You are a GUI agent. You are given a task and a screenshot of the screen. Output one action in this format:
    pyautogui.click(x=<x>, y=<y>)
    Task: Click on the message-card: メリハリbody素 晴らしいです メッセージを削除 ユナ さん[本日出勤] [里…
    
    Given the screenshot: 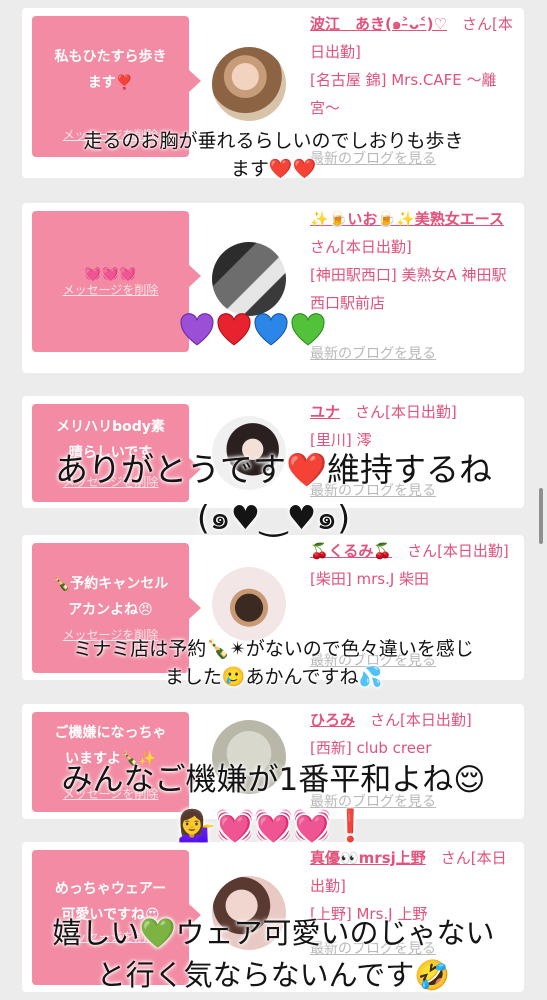 What is the action you would take?
    pyautogui.click(x=273, y=452)
    